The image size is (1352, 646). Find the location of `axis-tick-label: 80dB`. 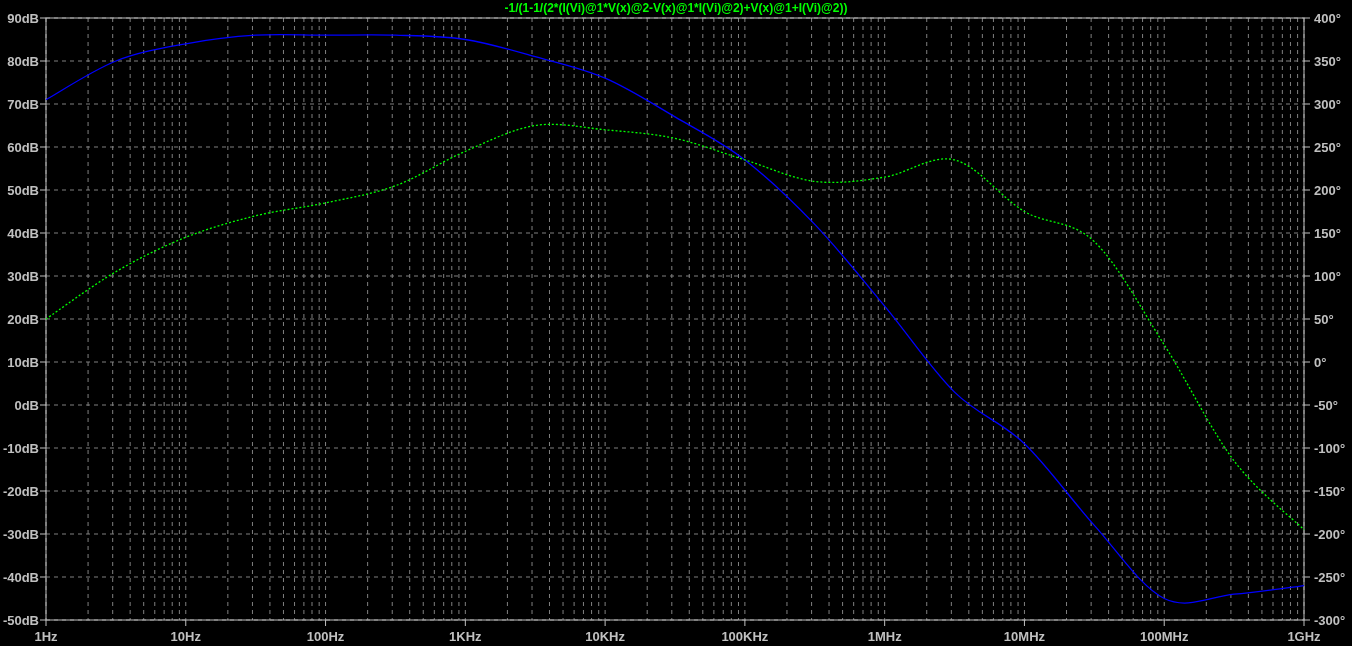

axis-tick-label: 80dB is located at coordinates (23, 61).